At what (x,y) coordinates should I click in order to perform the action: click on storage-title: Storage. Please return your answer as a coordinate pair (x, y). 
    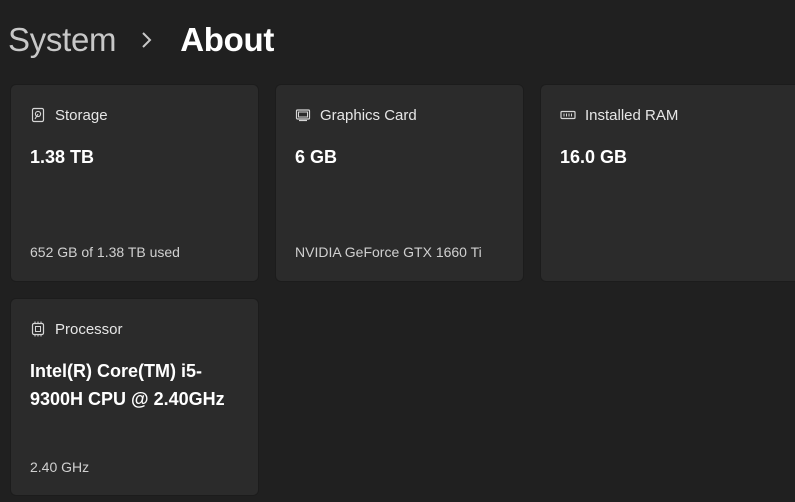
    Looking at the image, I should click on (81, 115).